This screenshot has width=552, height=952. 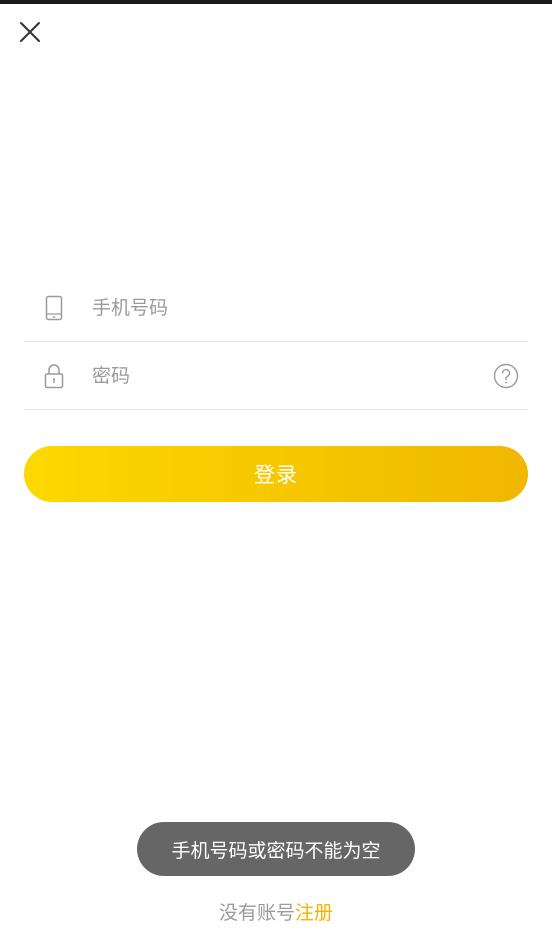 What do you see at coordinates (285, 375) in the screenshot?
I see `password-input` at bounding box center [285, 375].